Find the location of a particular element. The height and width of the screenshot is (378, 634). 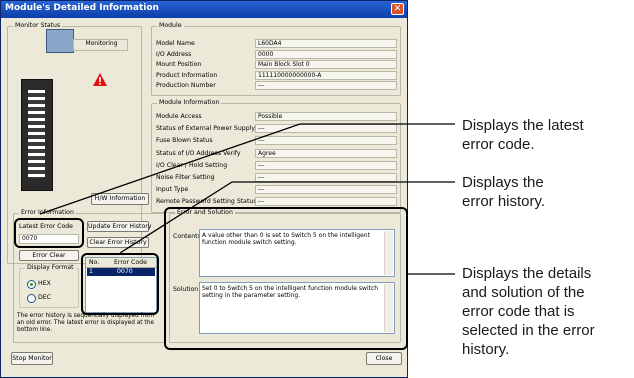

annotation-latest: Displays the latest error code. is located at coordinates (523, 135).